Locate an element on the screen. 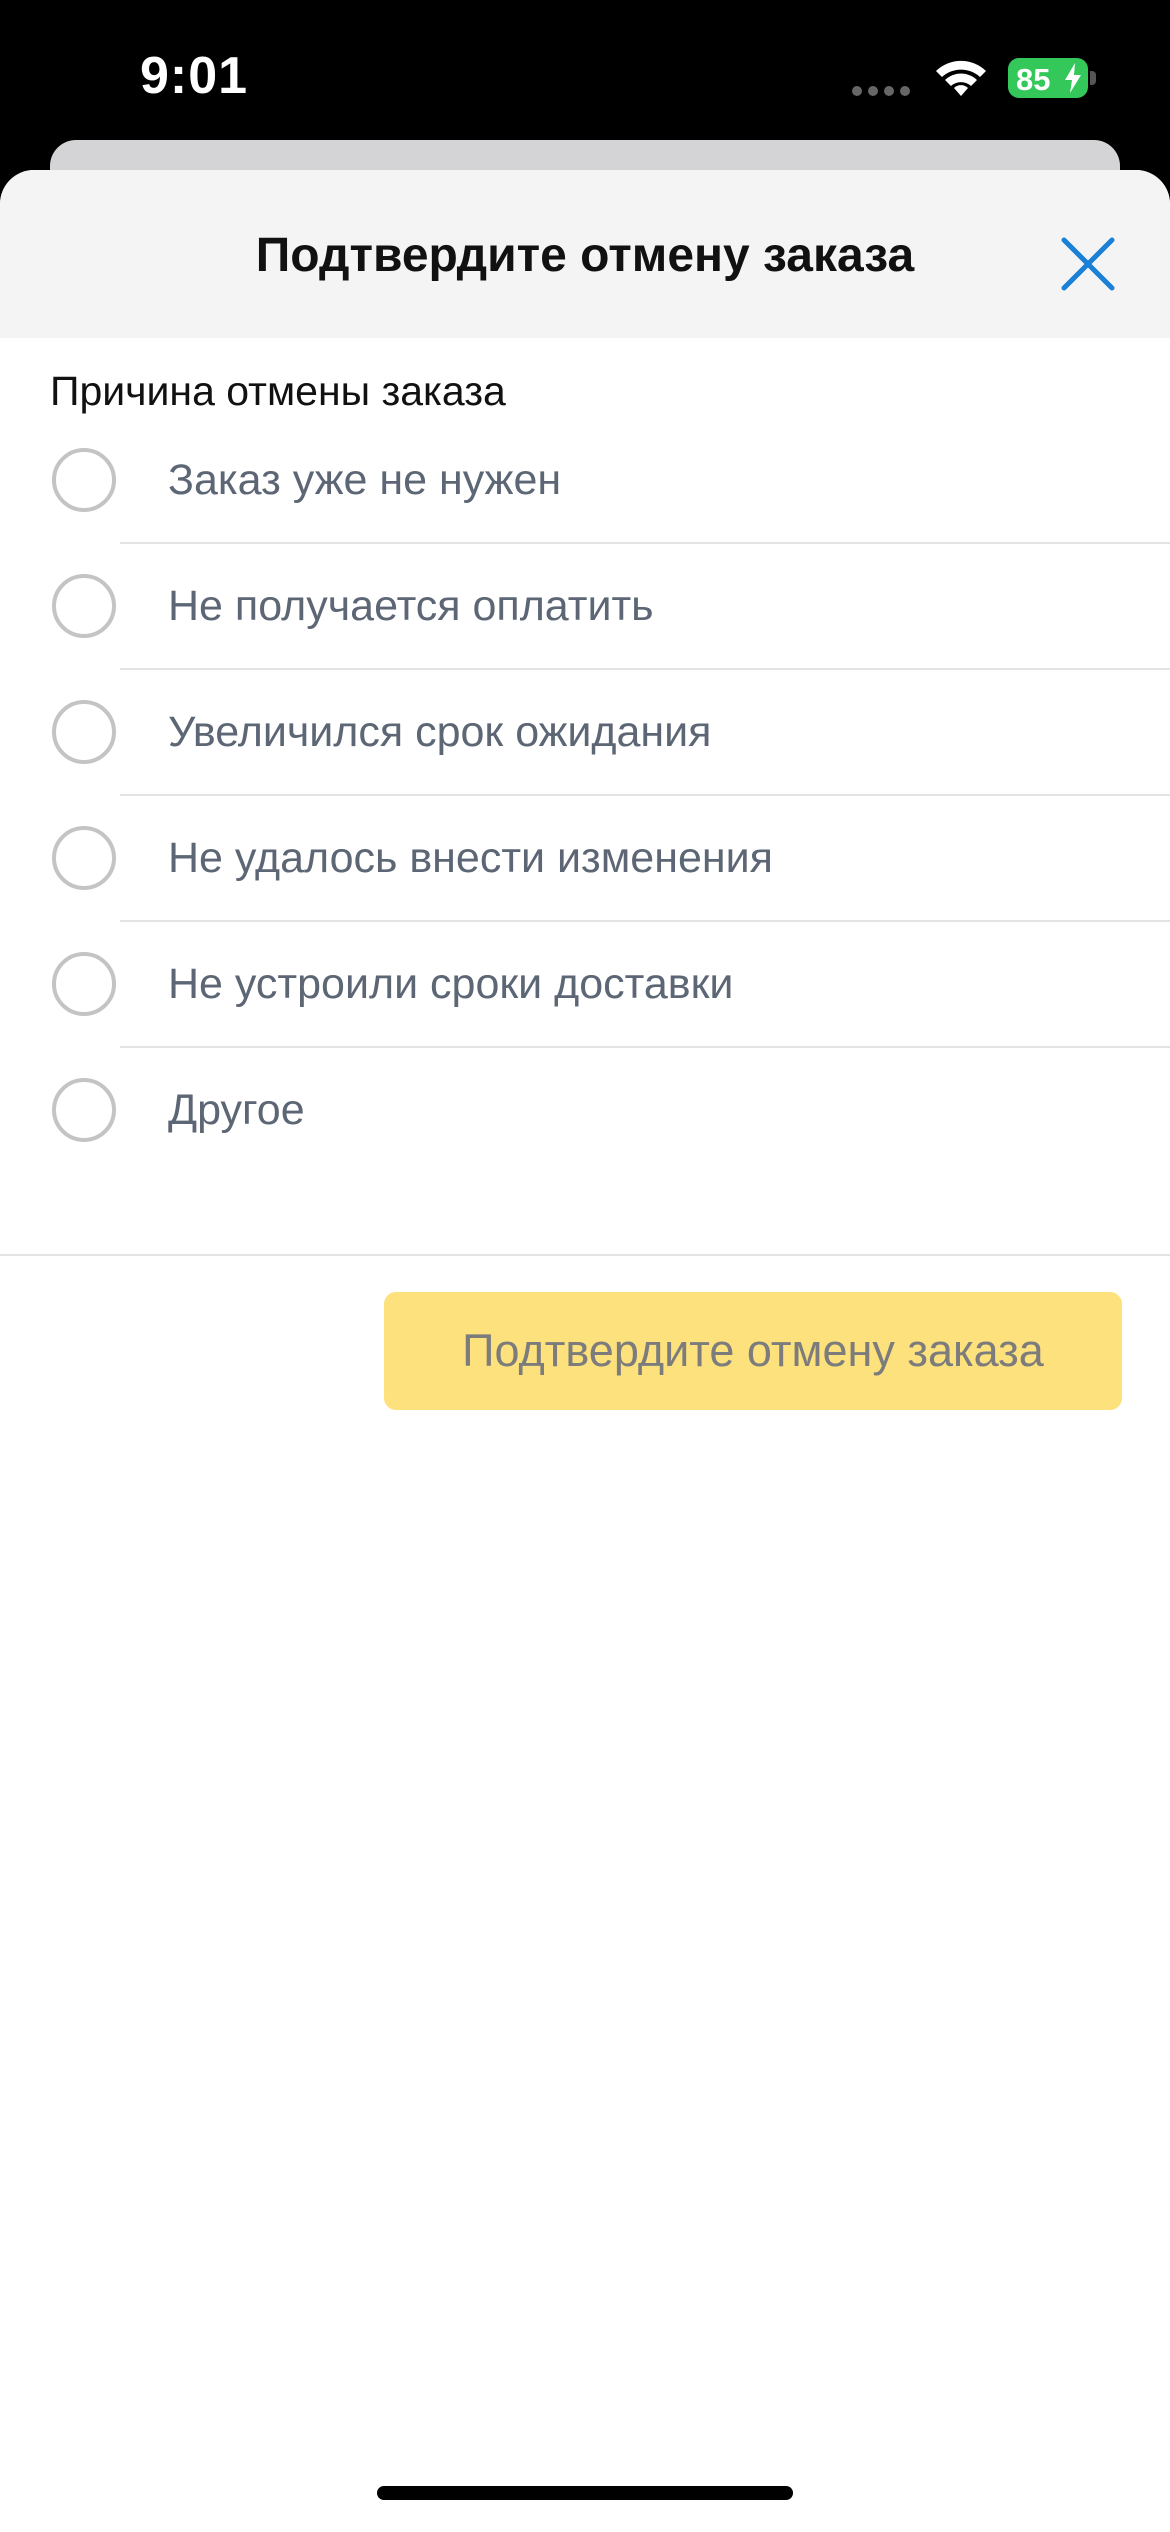  confirm-cancel-button: Подтвердите отмену заказа is located at coordinates (753, 1351).